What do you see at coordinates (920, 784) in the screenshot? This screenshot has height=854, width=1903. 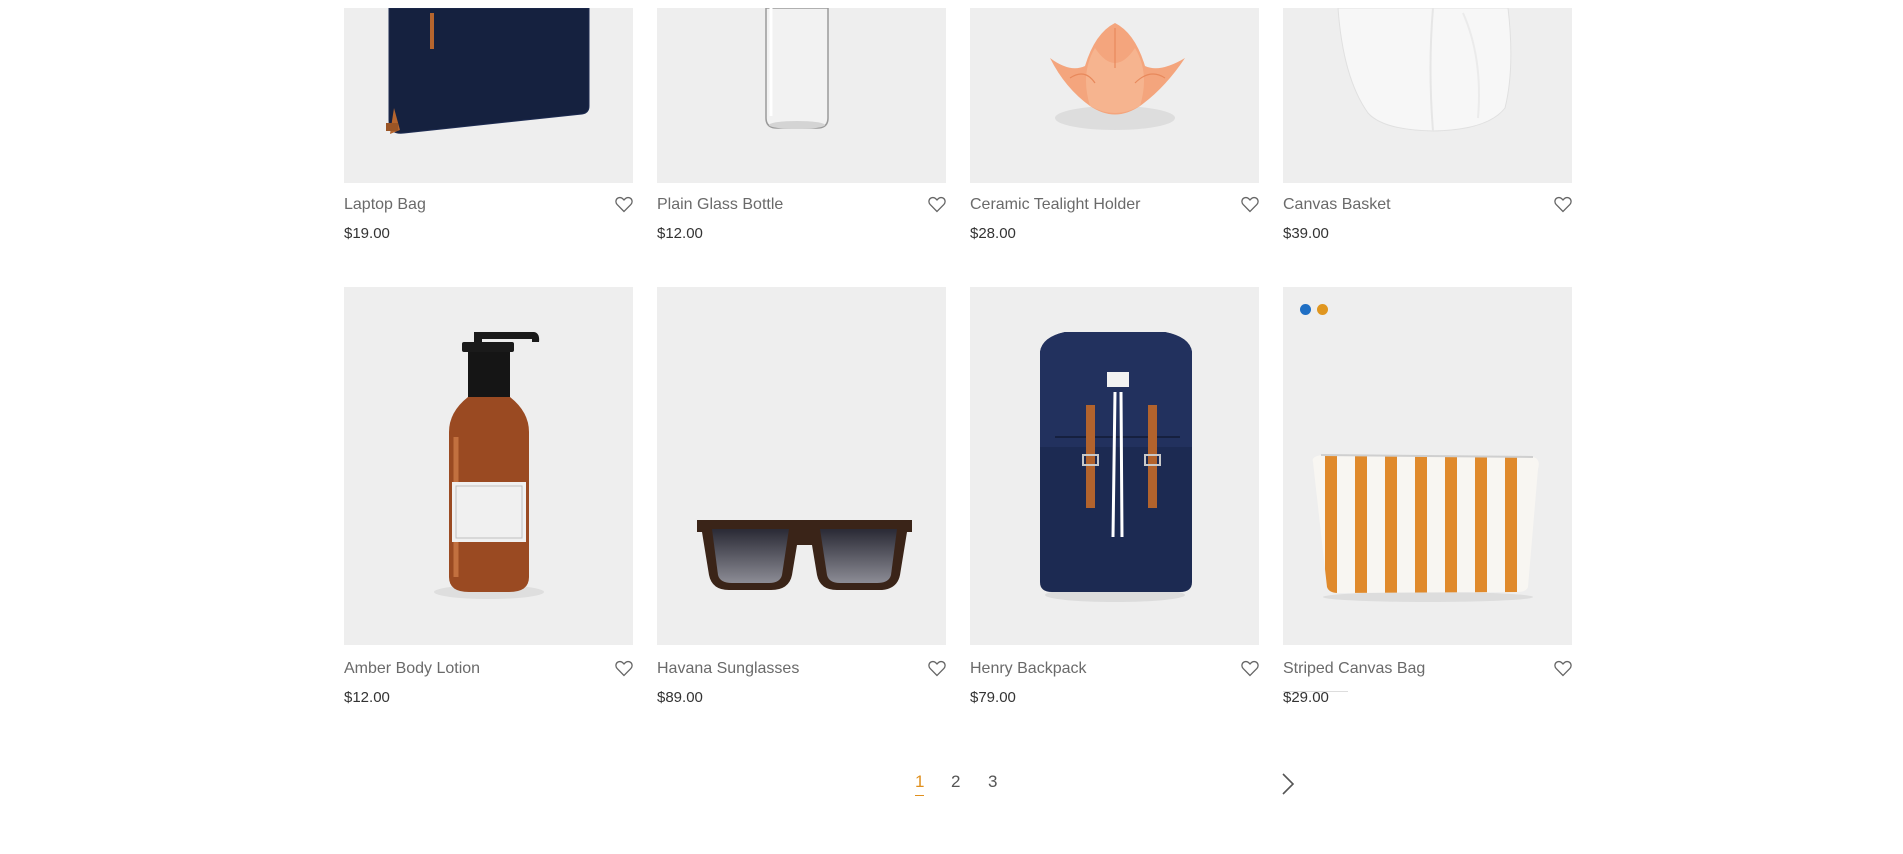 I see `page-link-1: 1` at bounding box center [920, 784].